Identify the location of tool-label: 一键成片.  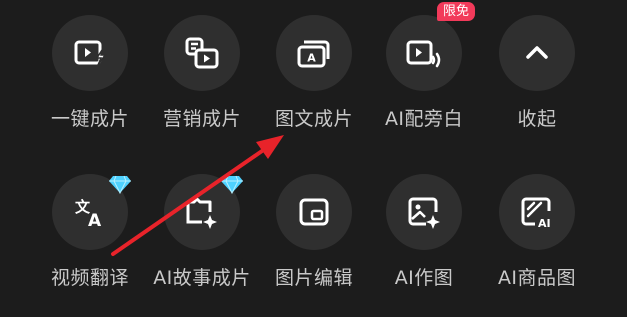
(89, 119).